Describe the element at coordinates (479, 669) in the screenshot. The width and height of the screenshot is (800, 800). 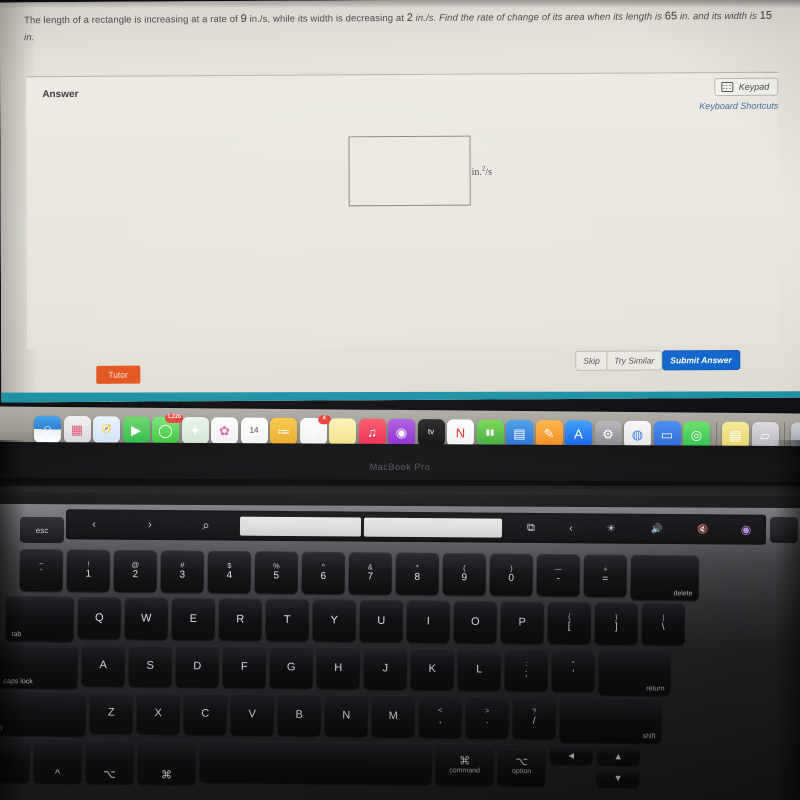
I see `key-l: L` at that location.